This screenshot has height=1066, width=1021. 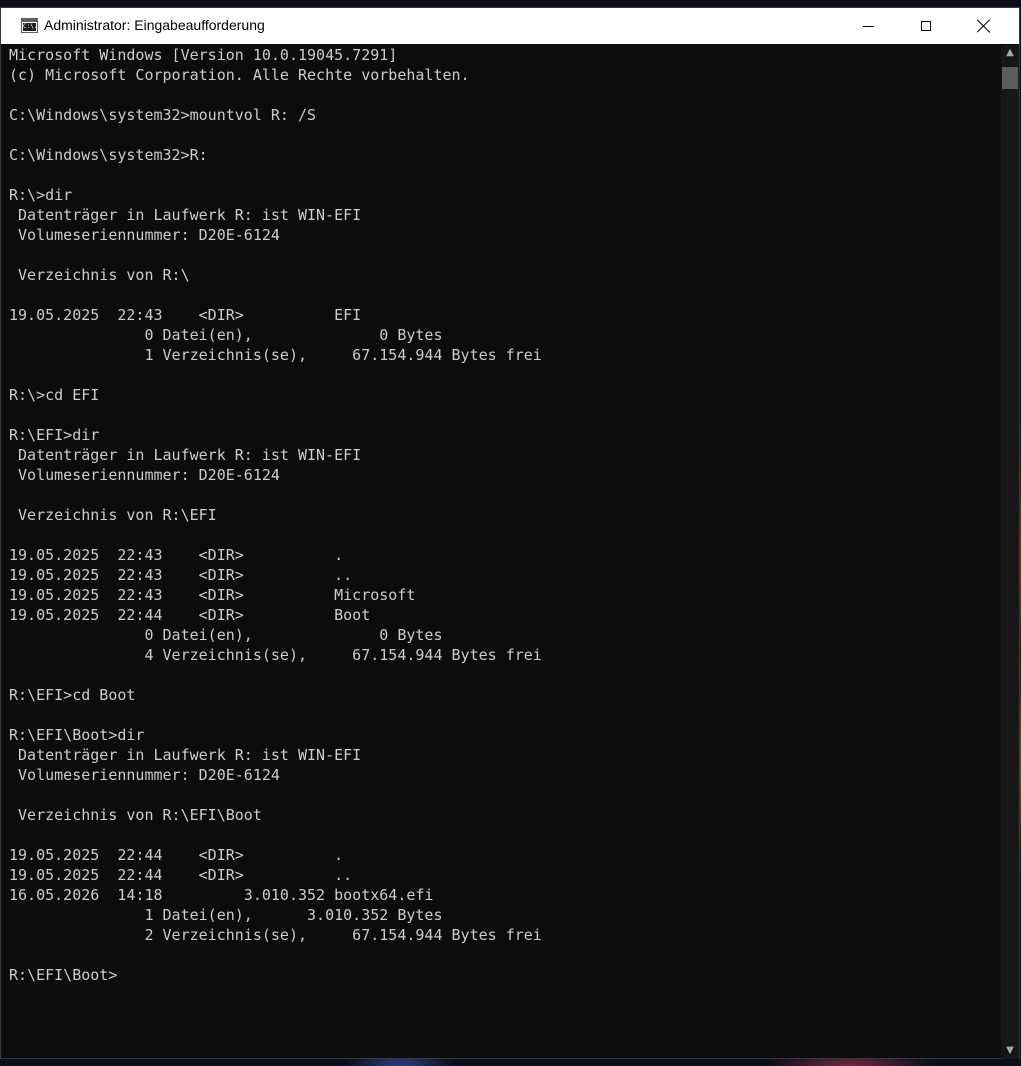 What do you see at coordinates (99, 275) in the screenshot?
I see `console-line: Verzeichnis von R:\` at bounding box center [99, 275].